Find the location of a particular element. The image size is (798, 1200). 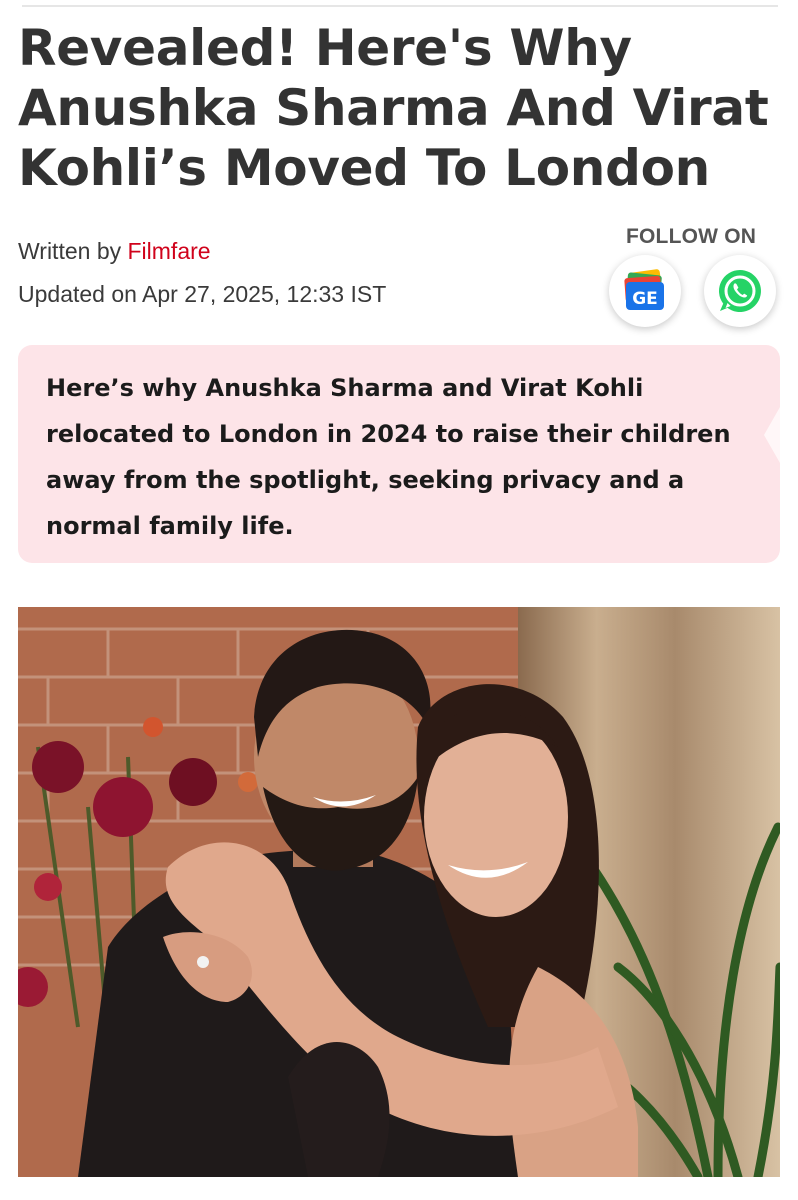

google-news-follow-button: GE is located at coordinates (645, 291).